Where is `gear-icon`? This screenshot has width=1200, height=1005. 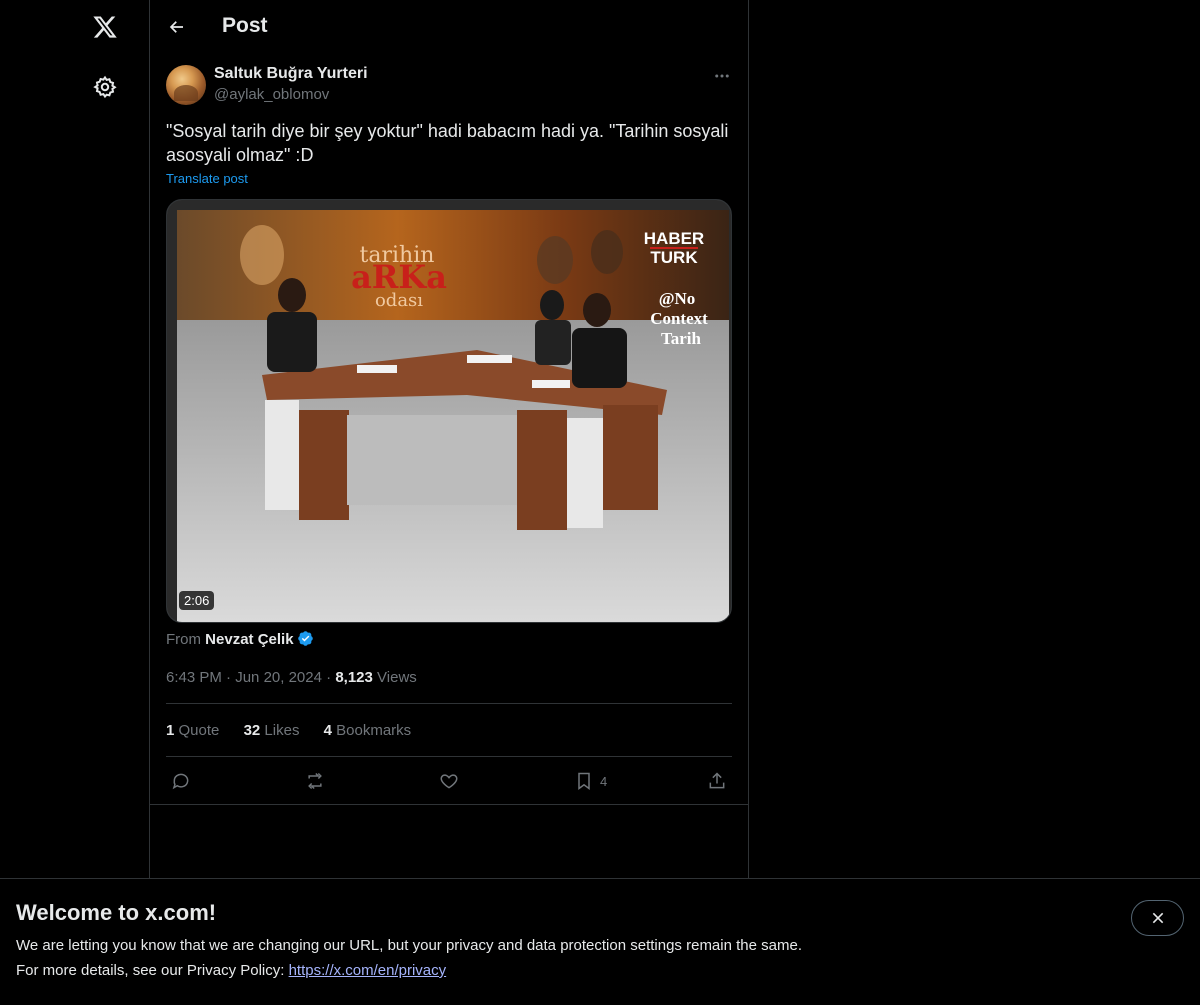 gear-icon is located at coordinates (105, 87).